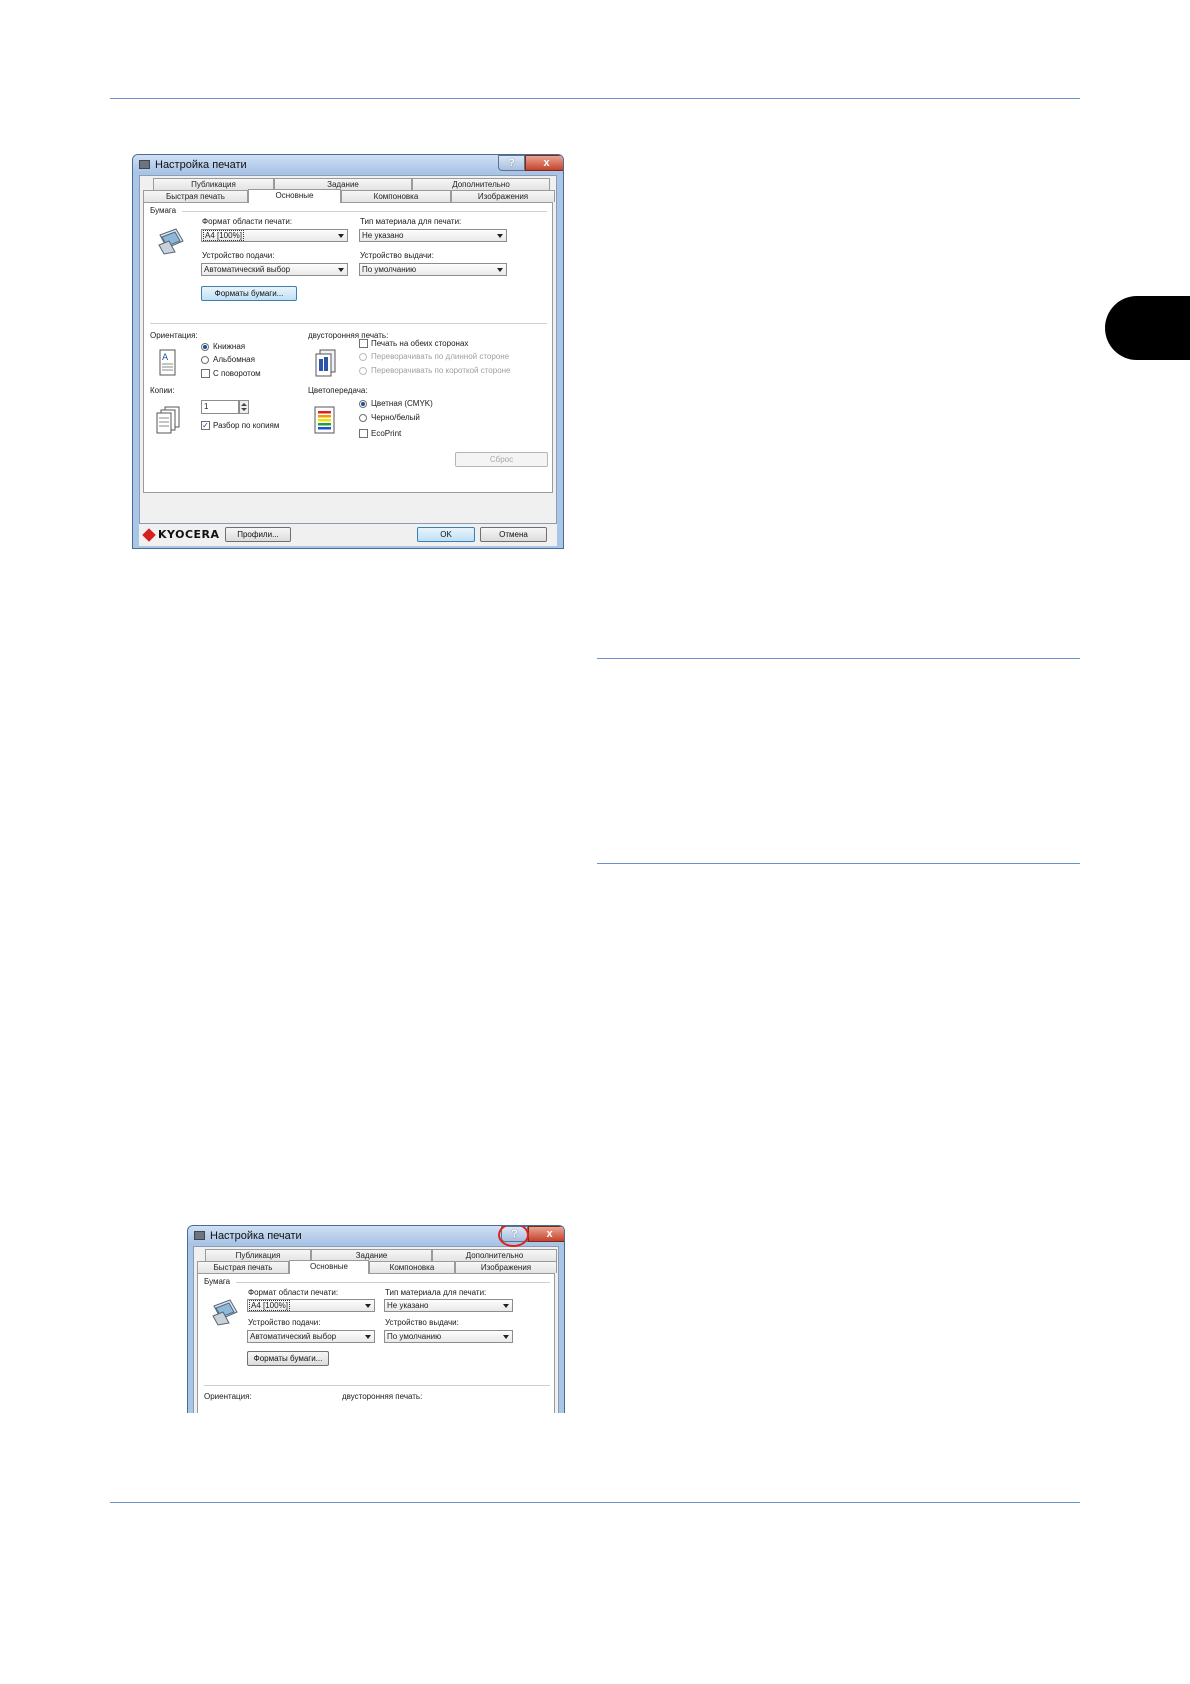  I want to click on portrait-radio, so click(205, 347).